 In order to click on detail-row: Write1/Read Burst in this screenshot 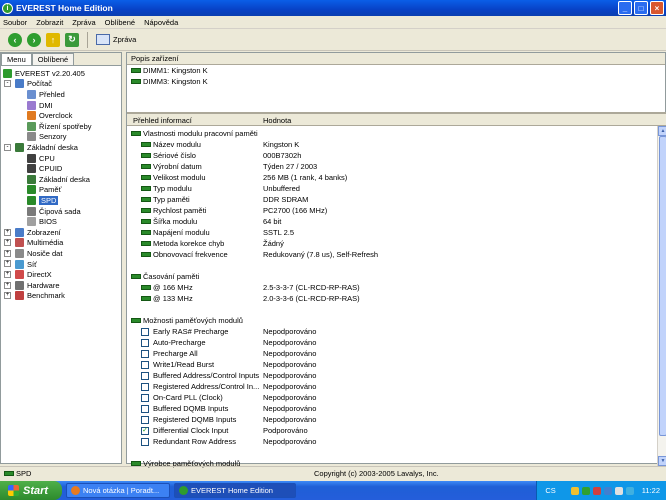, I will do `click(177, 364)`.